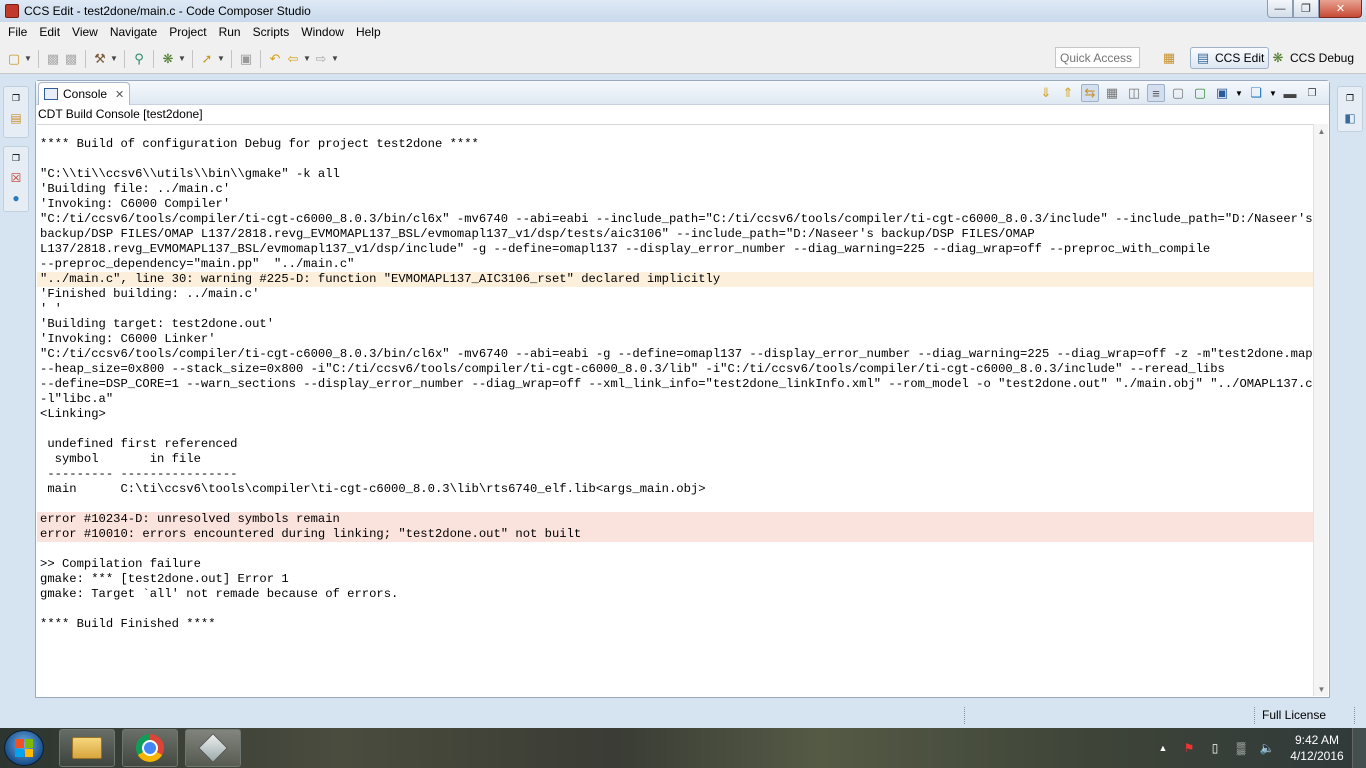 The image size is (1366, 768). I want to click on perspective-ccs-edit: ▤ CCS Edit, so click(1230, 58).